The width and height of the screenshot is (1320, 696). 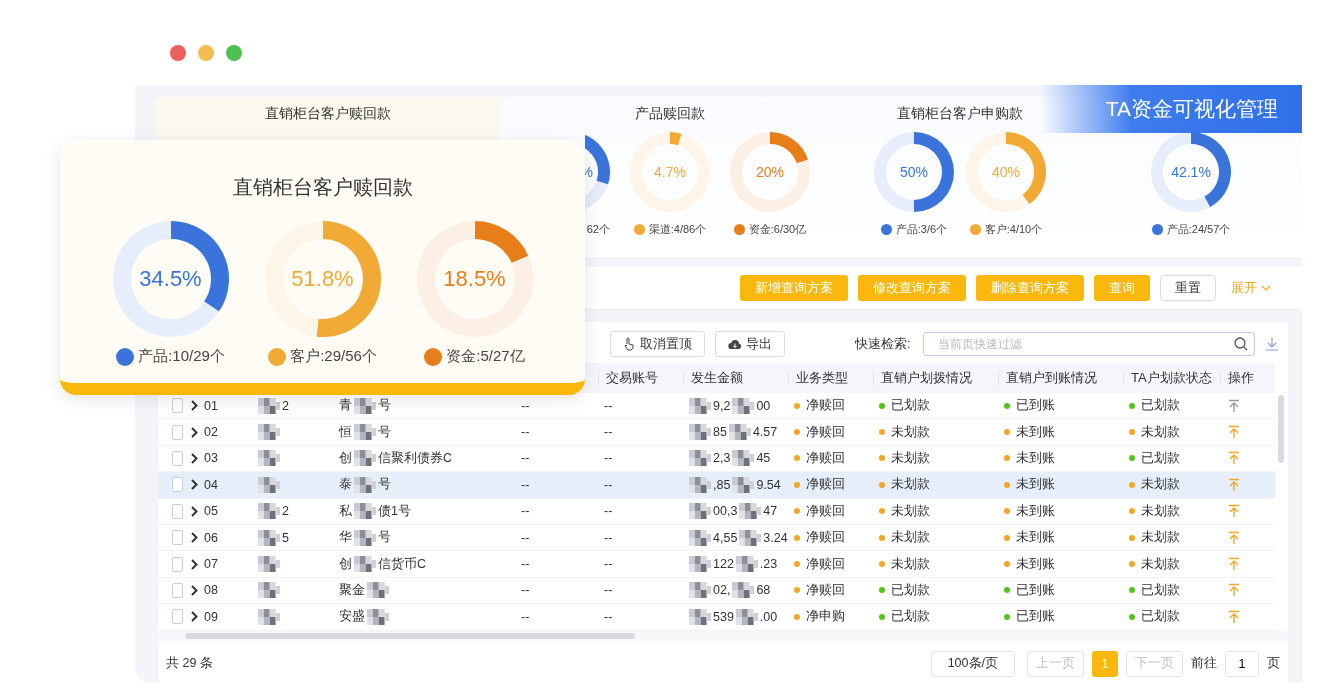 I want to click on table-cell-fragment: 安盛, so click(x=352, y=617).